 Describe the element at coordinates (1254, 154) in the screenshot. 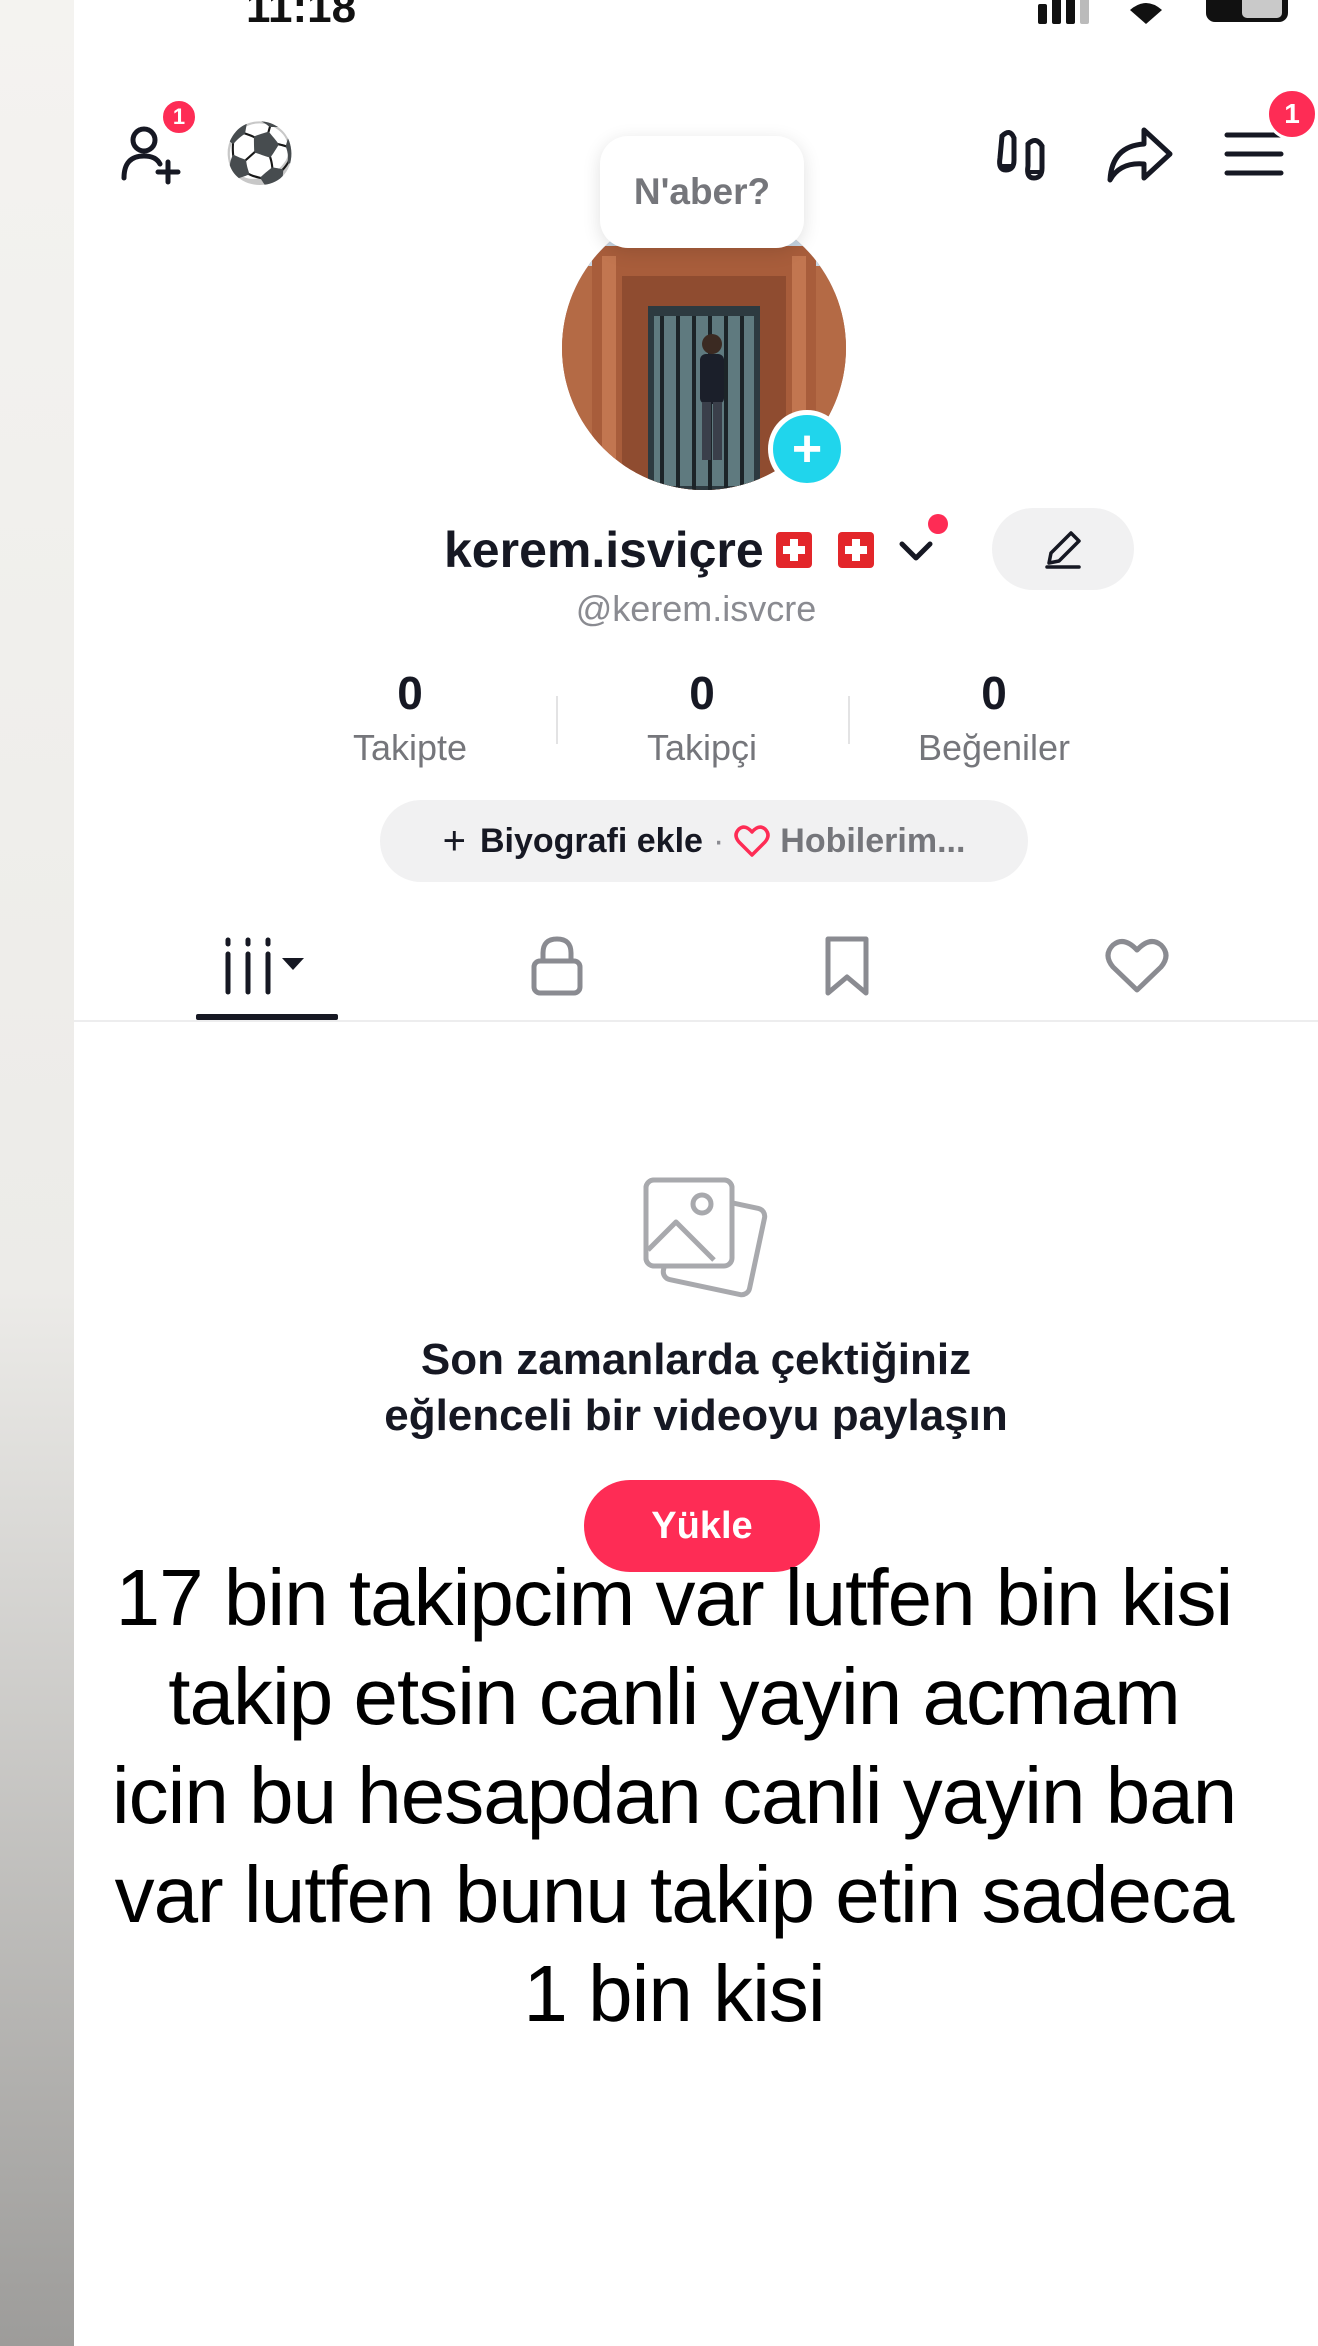

I see `hamburger-menu-icon` at that location.